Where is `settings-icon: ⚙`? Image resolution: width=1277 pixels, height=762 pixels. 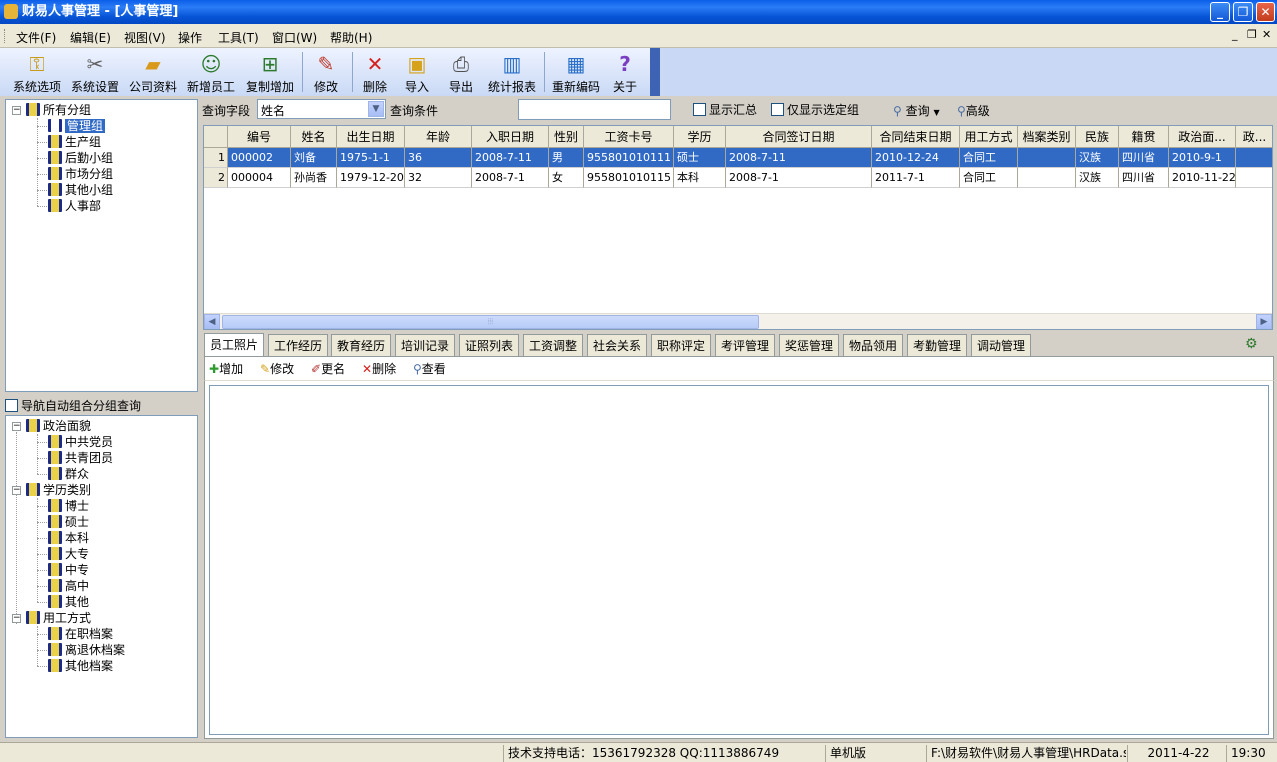
settings-icon: ⚙ is located at coordinates (1251, 344).